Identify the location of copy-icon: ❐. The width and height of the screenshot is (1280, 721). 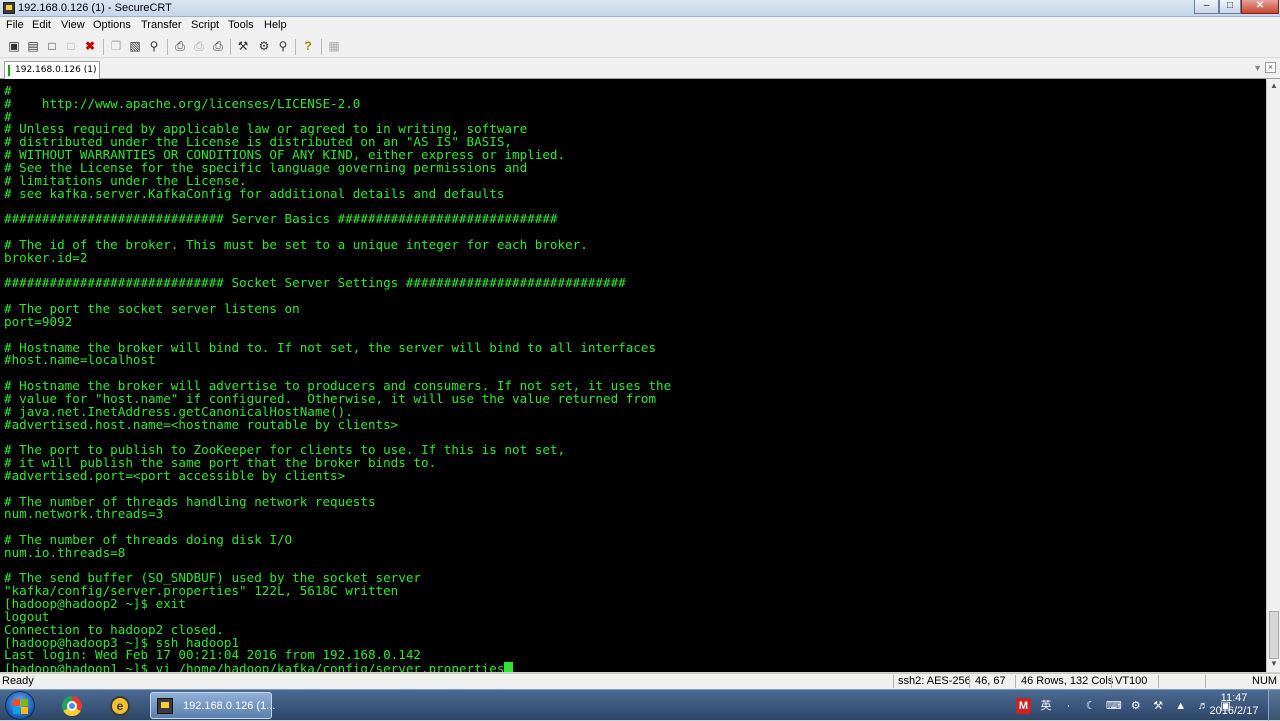
(116, 46).